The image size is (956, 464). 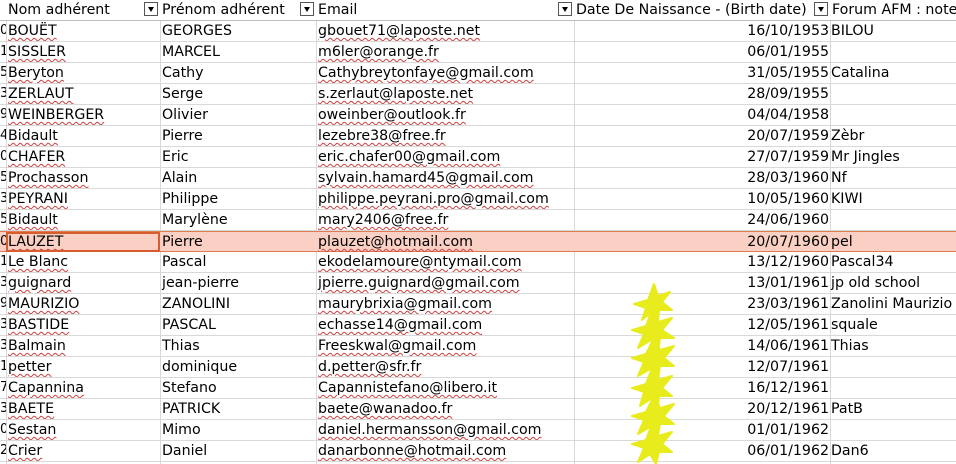 I want to click on cell-forum: Catalina, so click(x=893, y=73).